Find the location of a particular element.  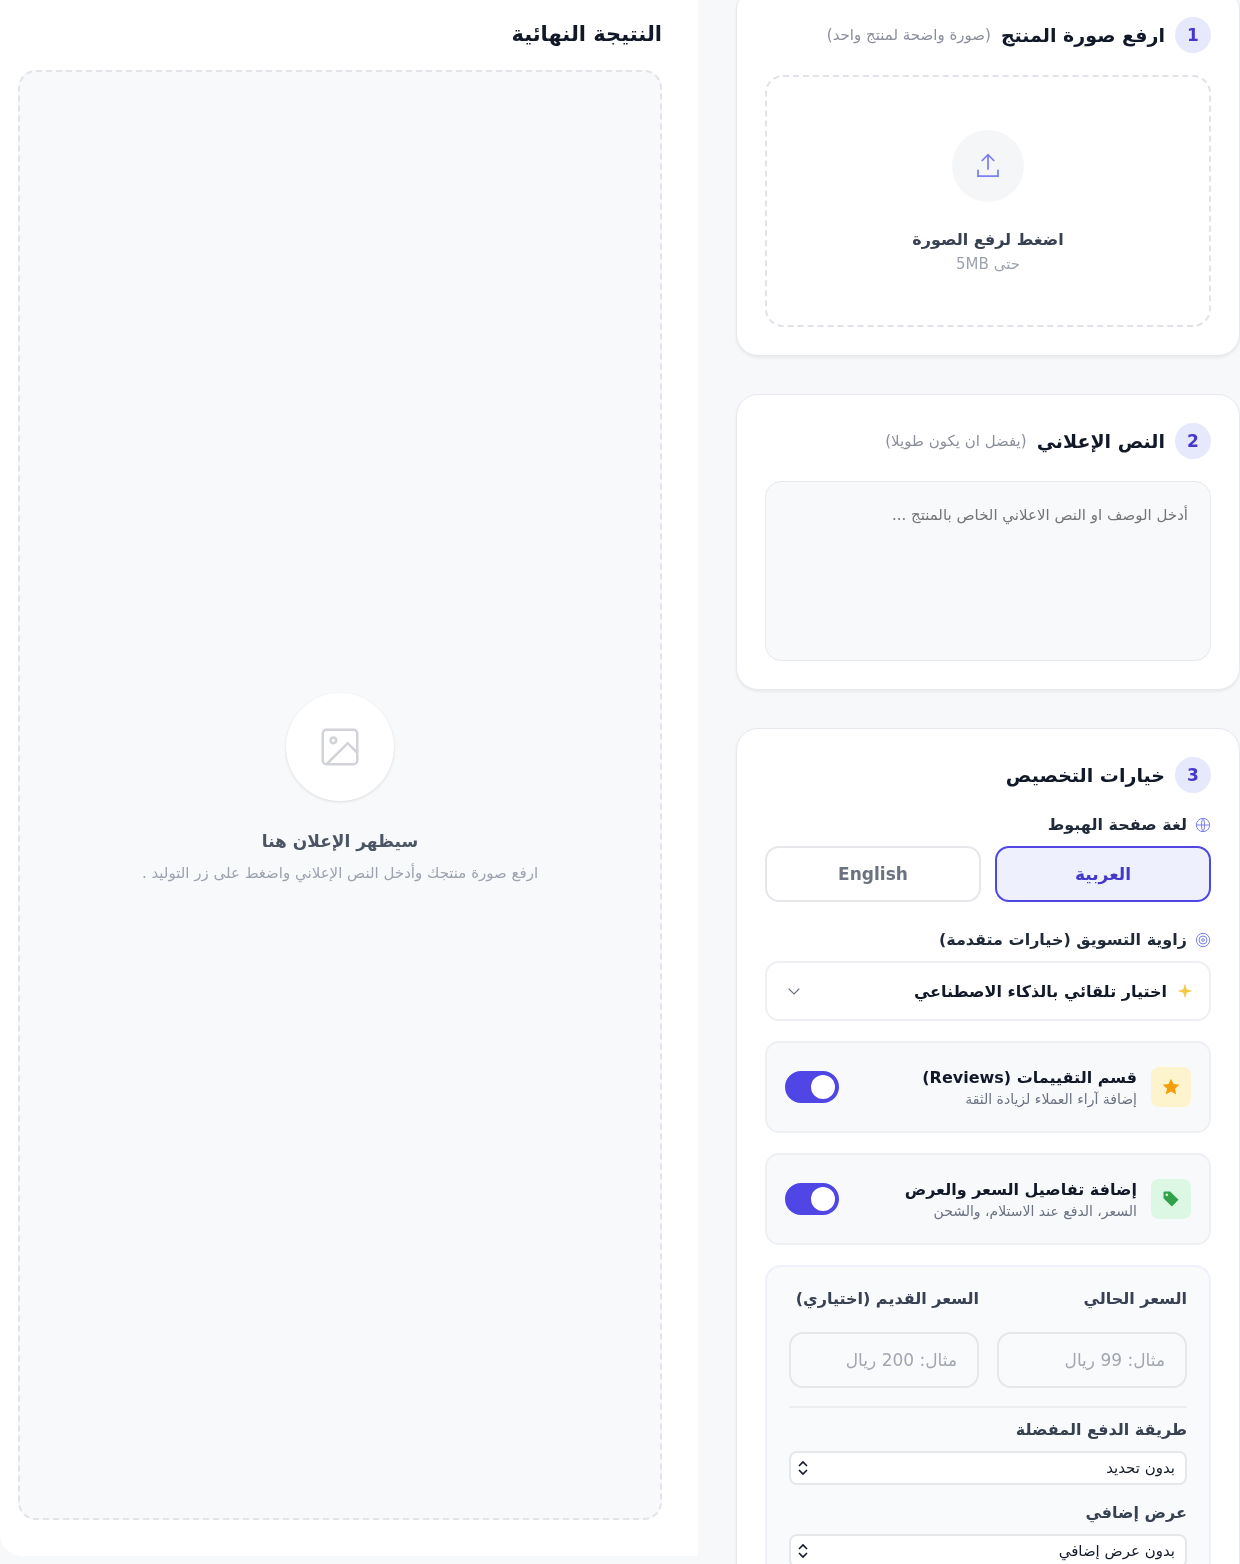

upload-prompt: اضغط لرفع الصورة is located at coordinates (988, 239).